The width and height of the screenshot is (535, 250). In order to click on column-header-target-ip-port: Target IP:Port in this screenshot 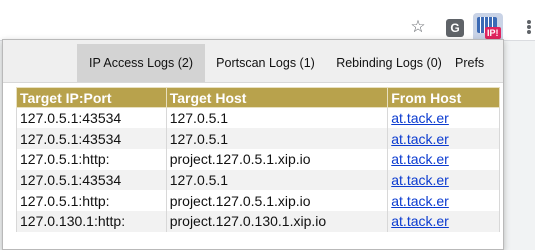, I will do `click(91, 97)`.